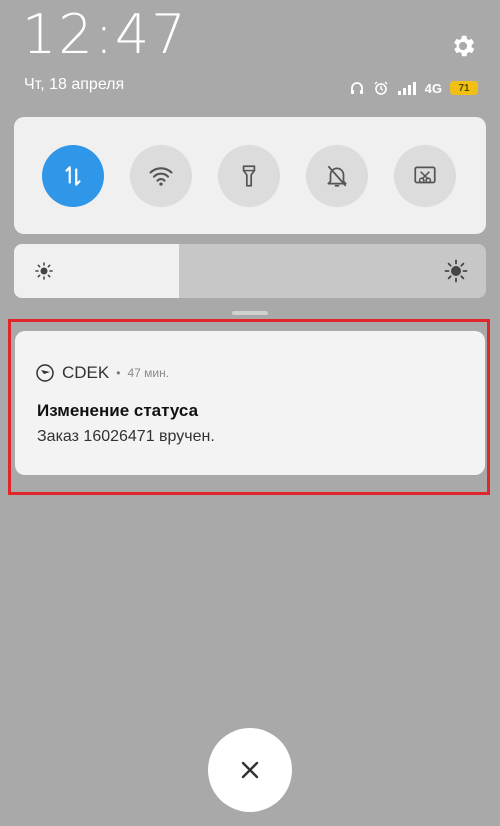 Image resolution: width=500 pixels, height=826 pixels. I want to click on close-icon, so click(250, 770).